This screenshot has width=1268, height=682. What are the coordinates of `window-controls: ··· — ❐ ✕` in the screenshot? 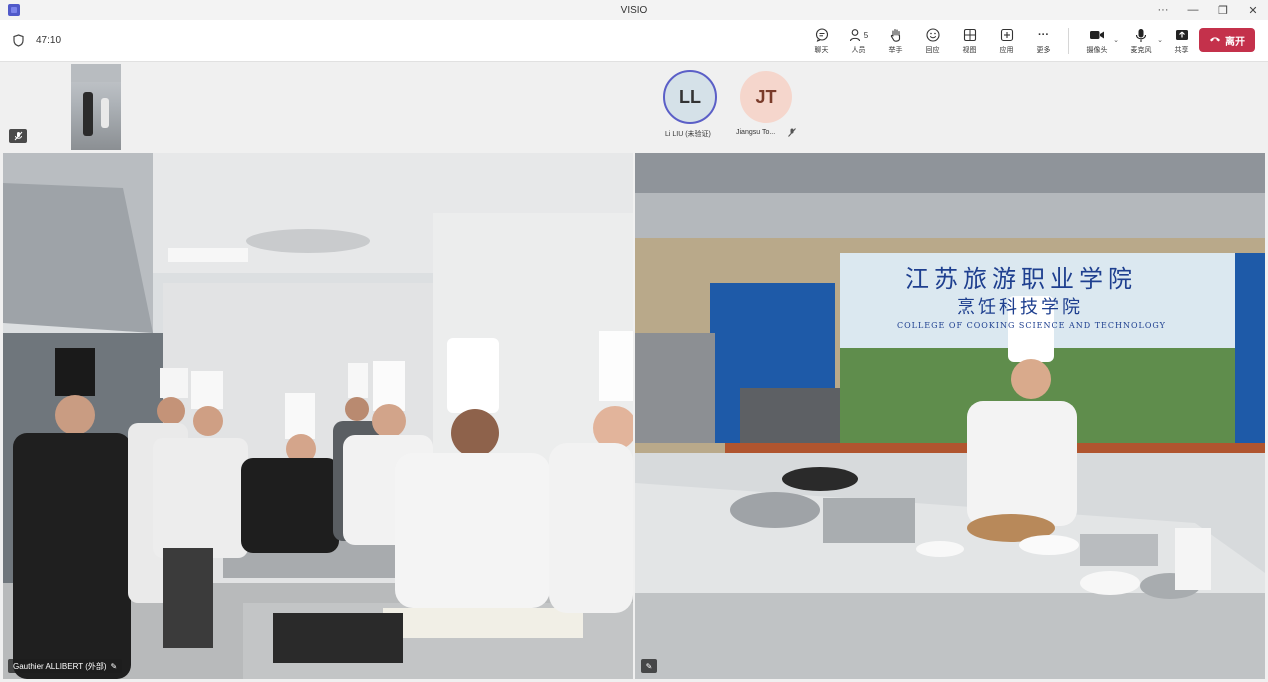 It's located at (1208, 10).